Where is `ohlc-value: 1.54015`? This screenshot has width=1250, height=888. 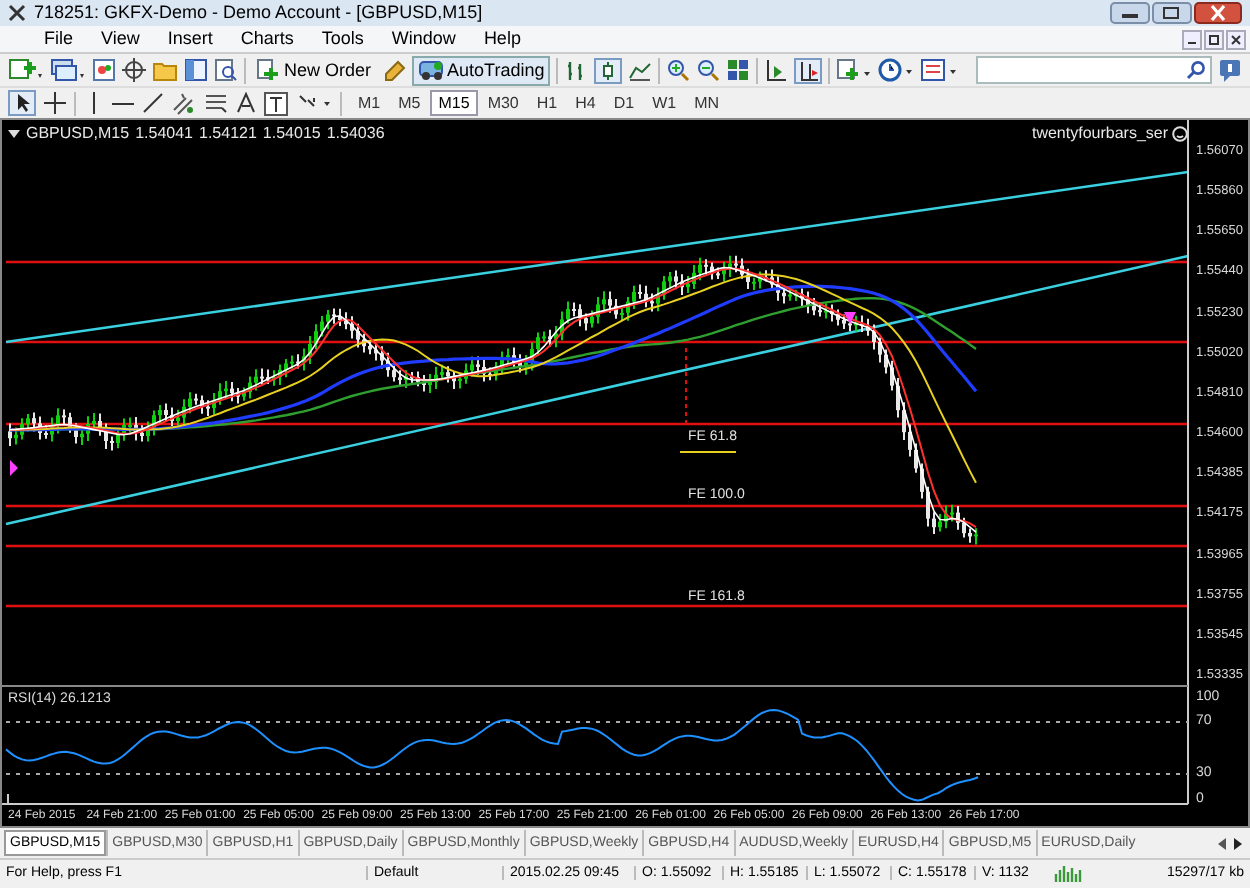 ohlc-value: 1.54015 is located at coordinates (291, 134).